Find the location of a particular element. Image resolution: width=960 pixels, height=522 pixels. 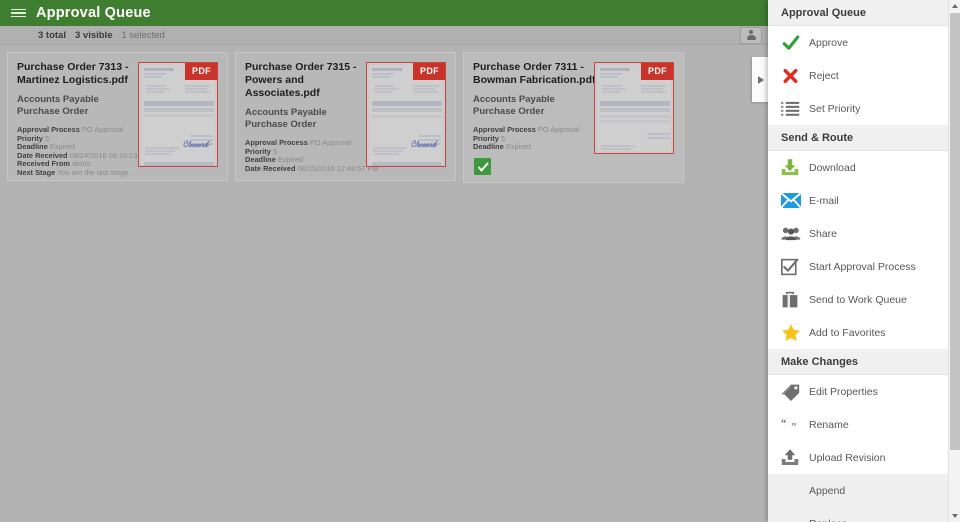

menu-item-set-priority: Set Priority is located at coordinates (858, 108).